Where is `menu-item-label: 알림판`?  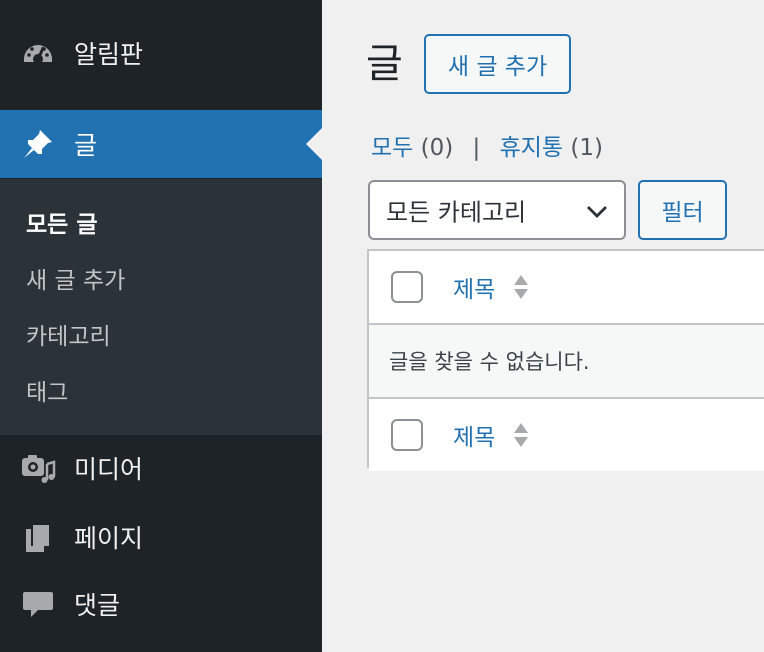
menu-item-label: 알림판 is located at coordinates (109, 54).